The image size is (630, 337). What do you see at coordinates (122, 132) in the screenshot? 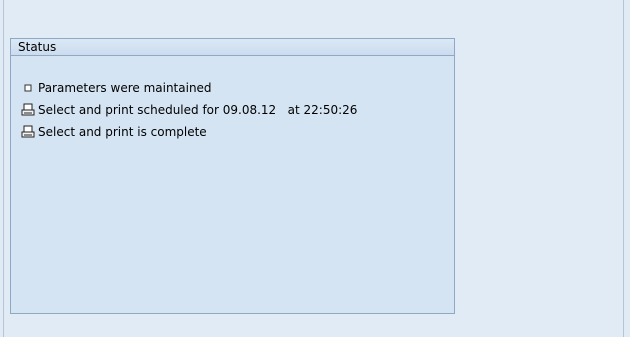
I see `status-item-label: Select and print is complete` at bounding box center [122, 132].